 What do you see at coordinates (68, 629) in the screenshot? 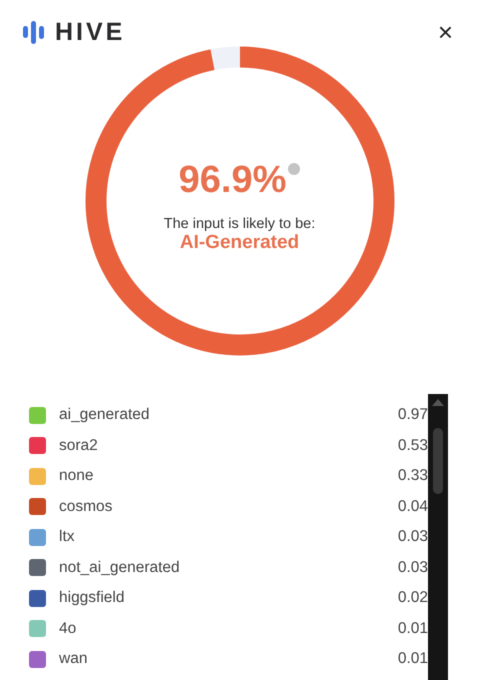
I see `class-name: 4o` at bounding box center [68, 629].